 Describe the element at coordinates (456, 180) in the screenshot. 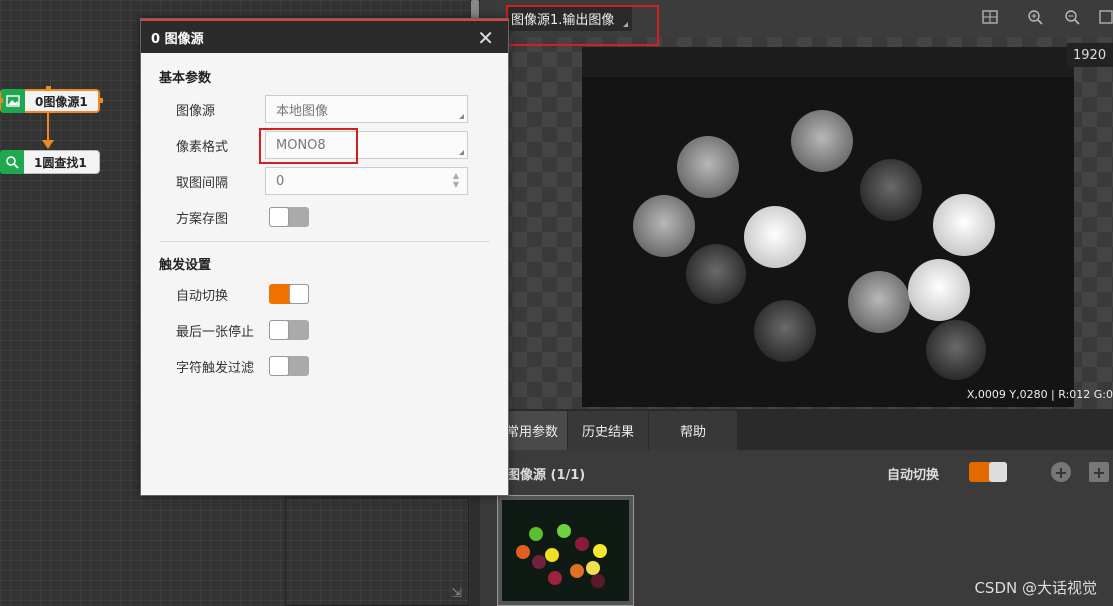

I see `spinner-arrows-icon: ▲ ▼` at that location.